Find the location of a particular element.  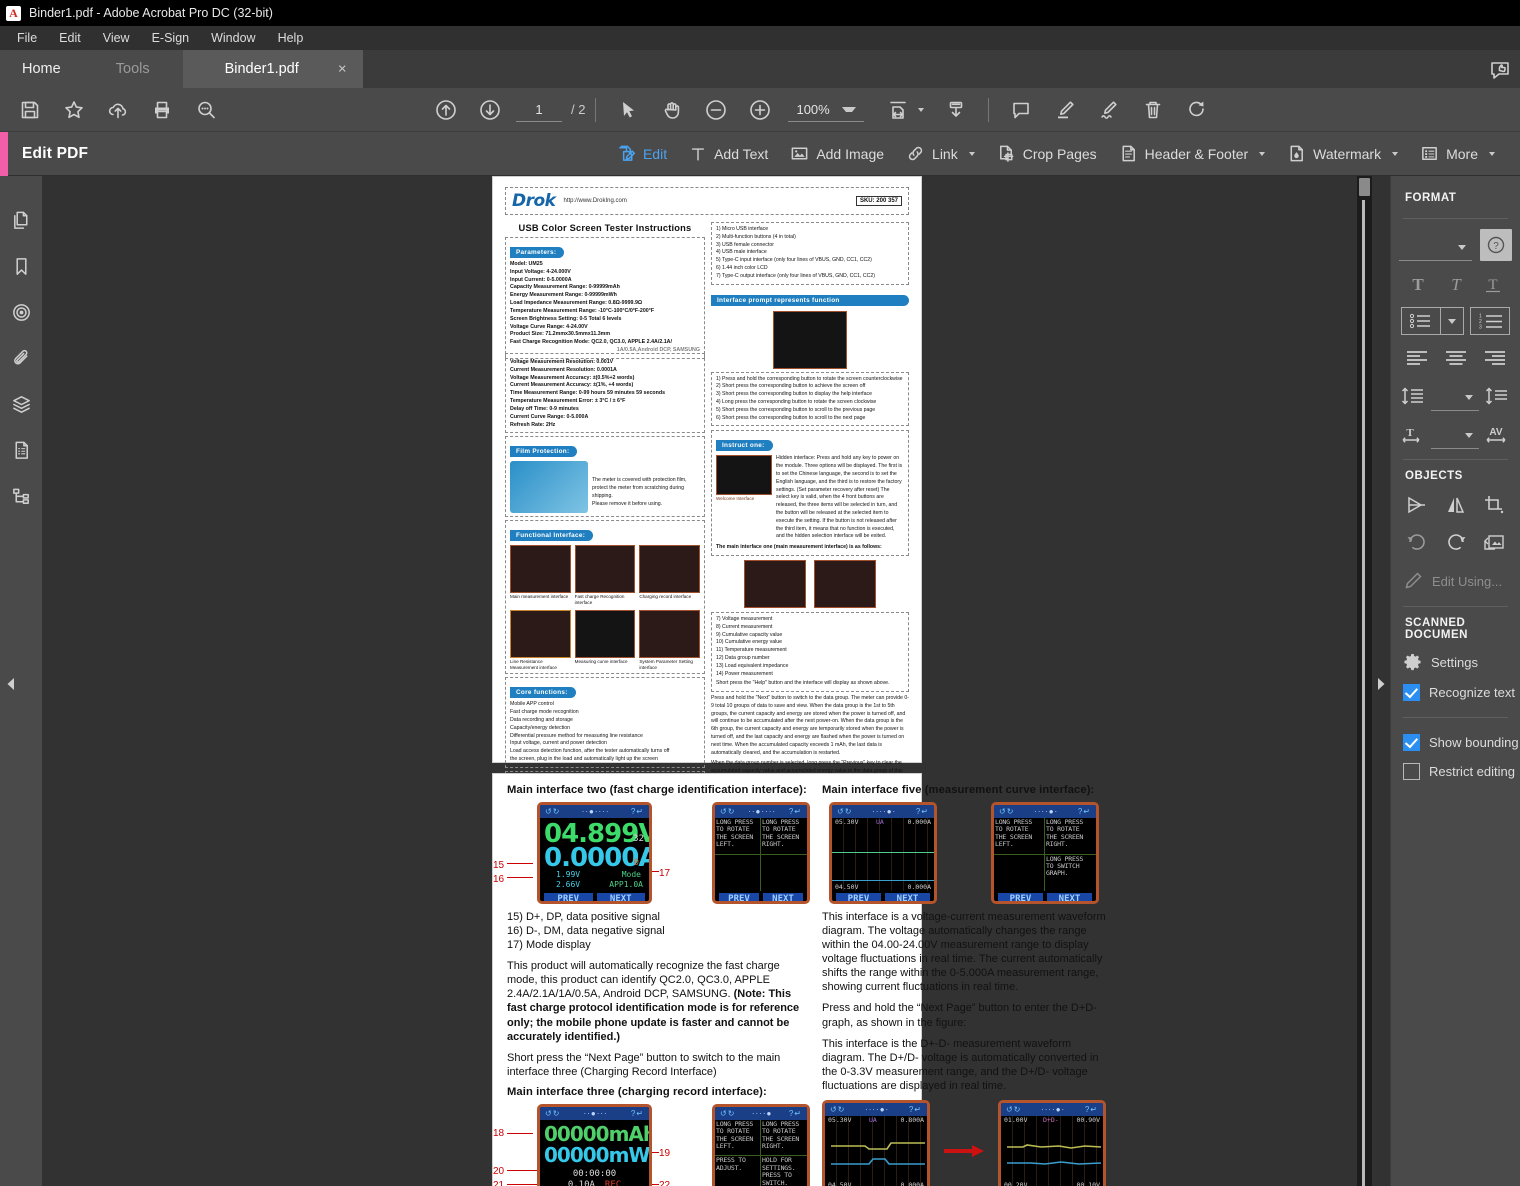

edit-button: Edit is located at coordinates (642, 153).